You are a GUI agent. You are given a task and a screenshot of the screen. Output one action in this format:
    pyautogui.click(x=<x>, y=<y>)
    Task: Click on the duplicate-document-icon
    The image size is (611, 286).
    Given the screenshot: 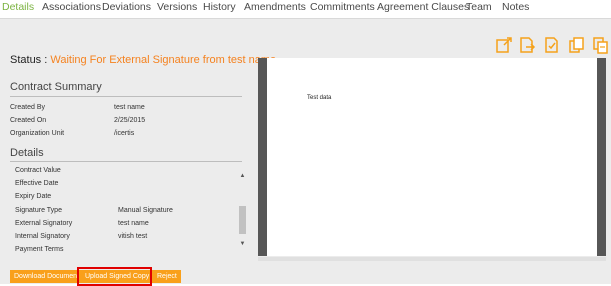 What is the action you would take?
    pyautogui.click(x=601, y=45)
    